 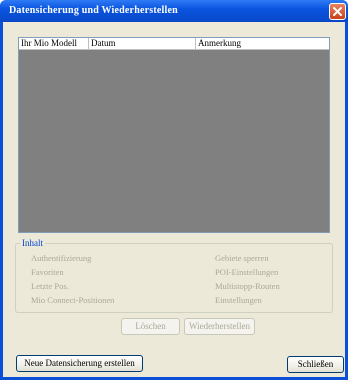 I want to click on content-item-favorites: Favoriten, so click(x=47, y=272).